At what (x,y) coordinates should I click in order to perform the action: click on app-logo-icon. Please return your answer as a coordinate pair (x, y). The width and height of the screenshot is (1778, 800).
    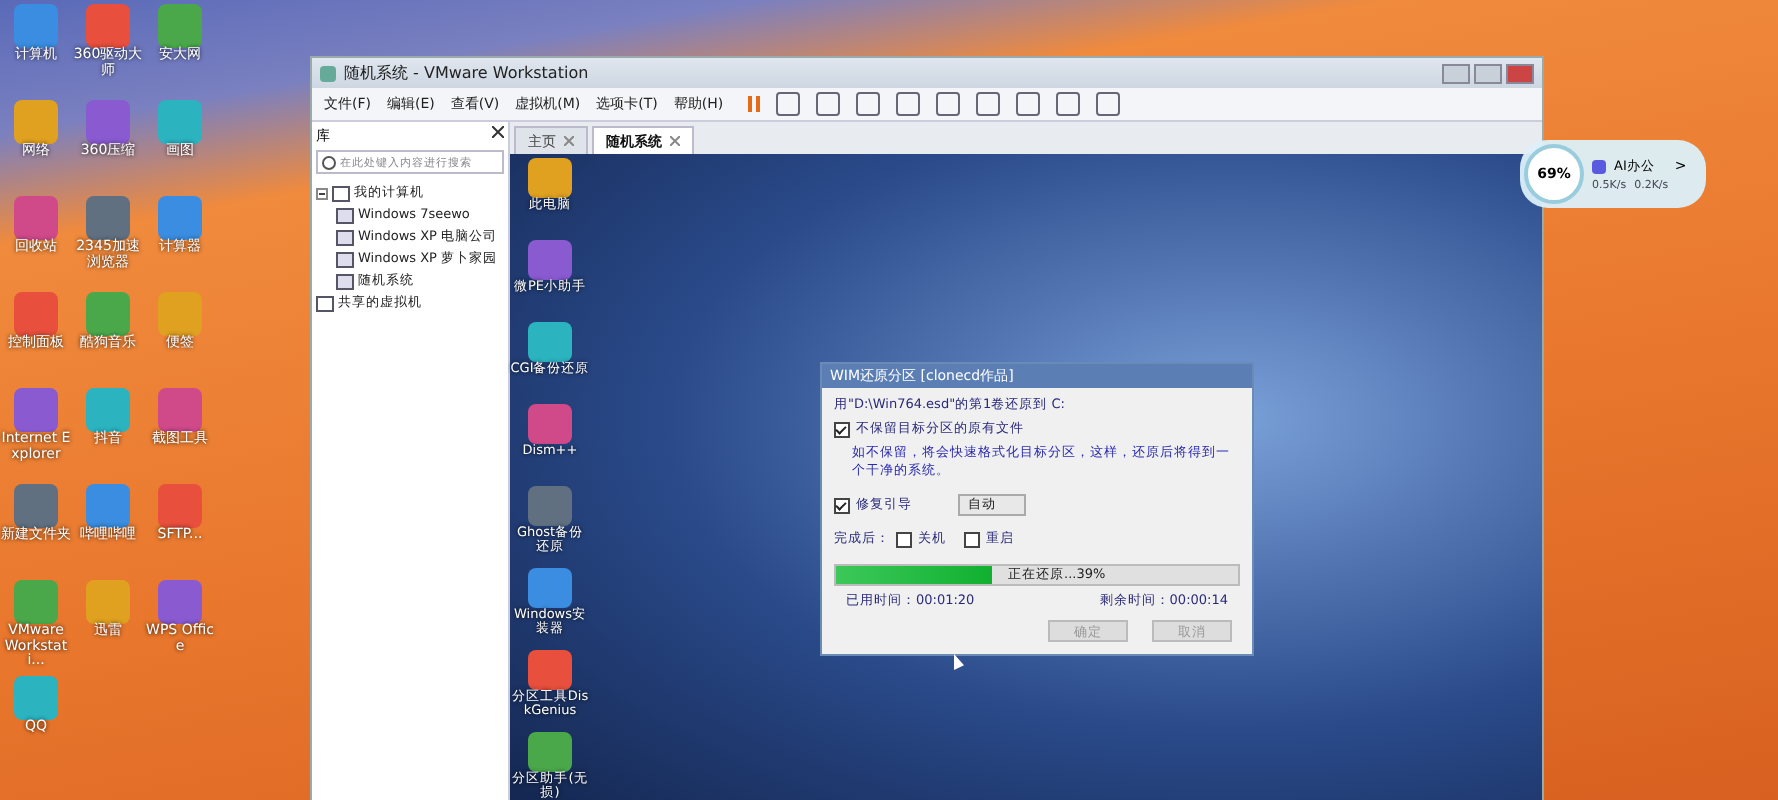
    Looking at the image, I should click on (328, 73).